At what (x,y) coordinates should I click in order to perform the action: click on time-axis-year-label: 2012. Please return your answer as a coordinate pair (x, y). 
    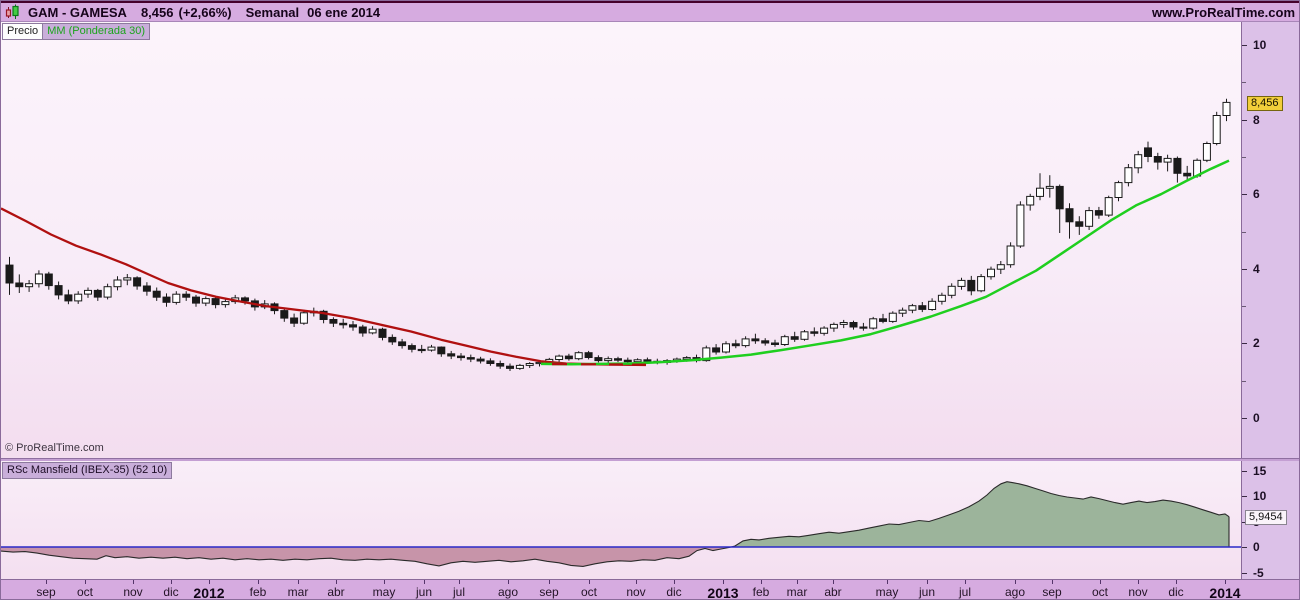
    Looking at the image, I should click on (209, 592).